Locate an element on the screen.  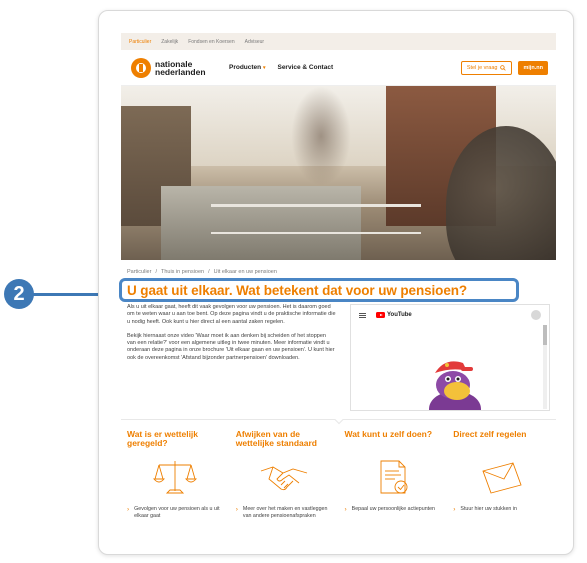
topbar-item-fondsen: Fondsen en Koersen is located at coordinates (211, 42).